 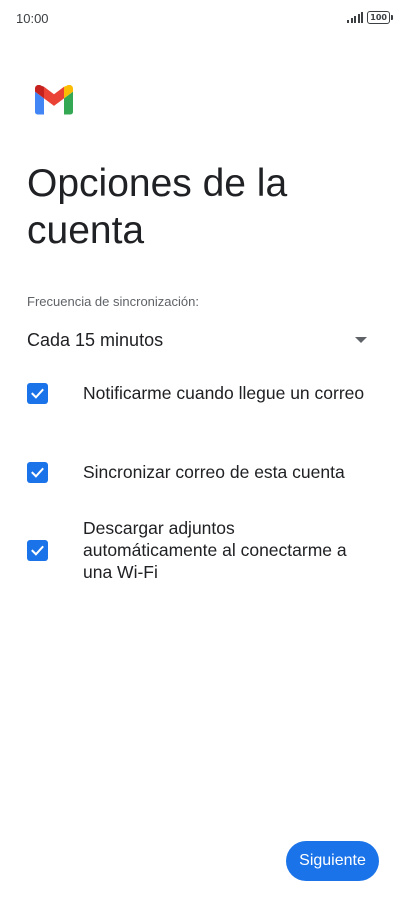 I want to click on status-time: 10:00, so click(x=32, y=18).